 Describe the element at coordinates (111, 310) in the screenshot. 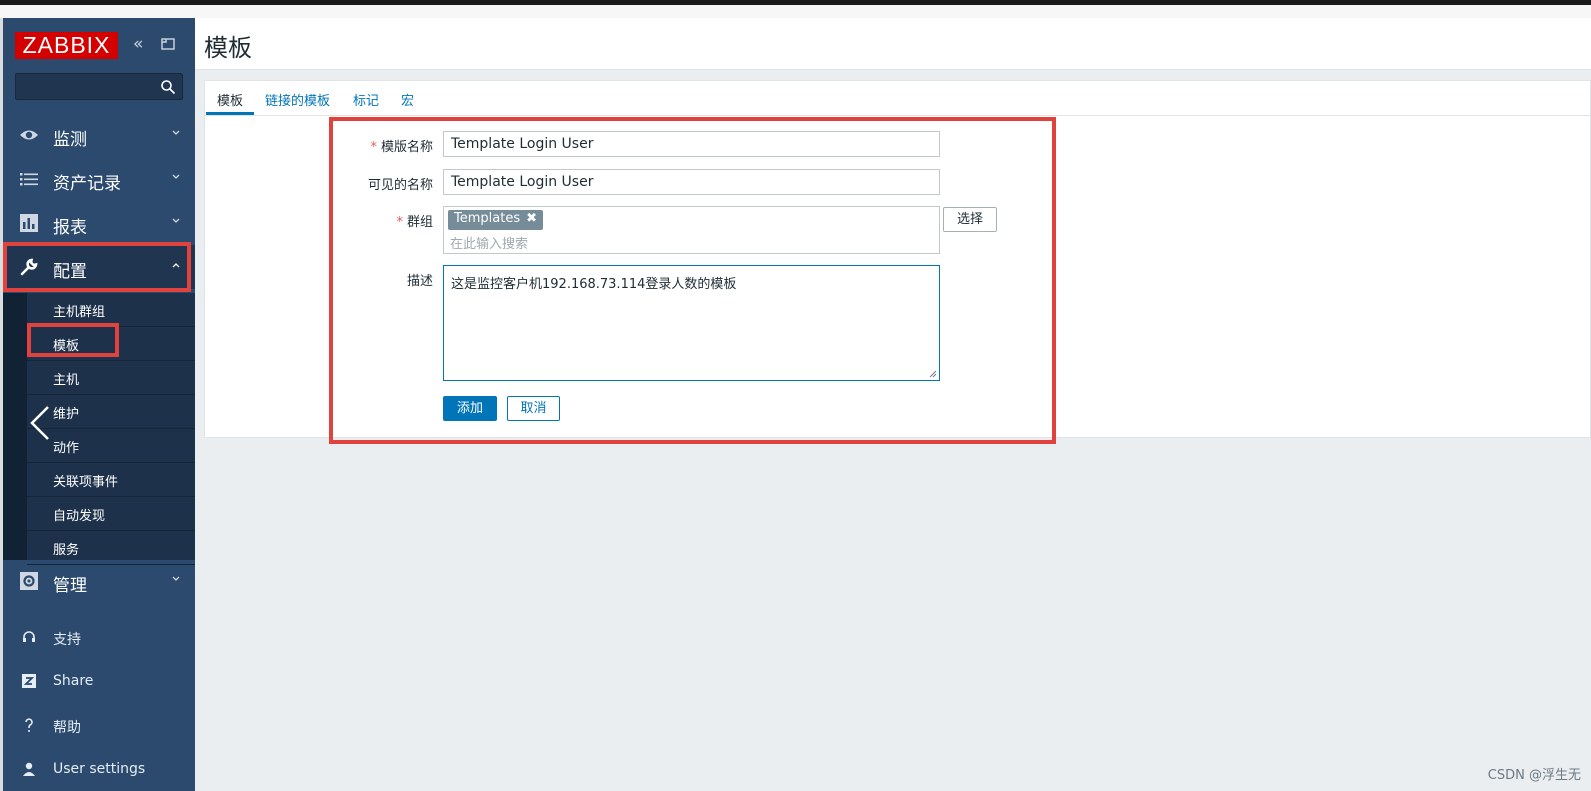

I see `submenu-item-host-groups: 主机群组` at that location.